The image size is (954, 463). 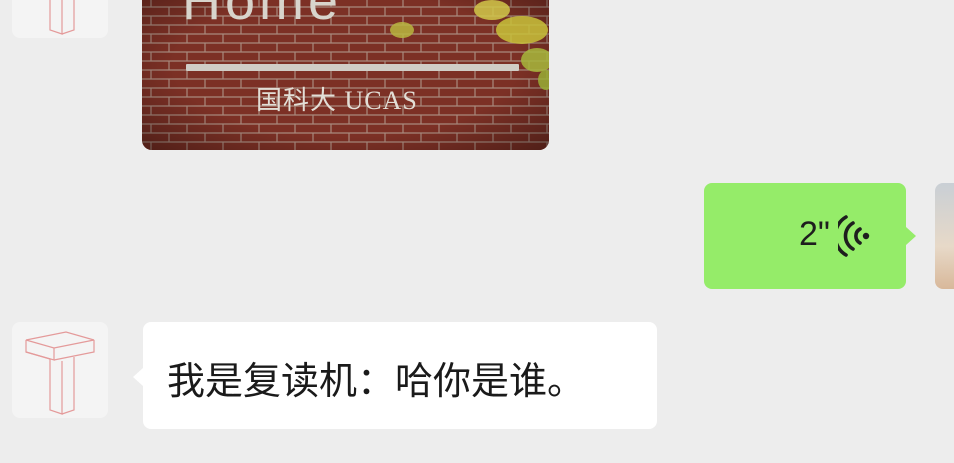 I want to click on message-text: 我是复读机：哈你是谁。, so click(x=376, y=381).